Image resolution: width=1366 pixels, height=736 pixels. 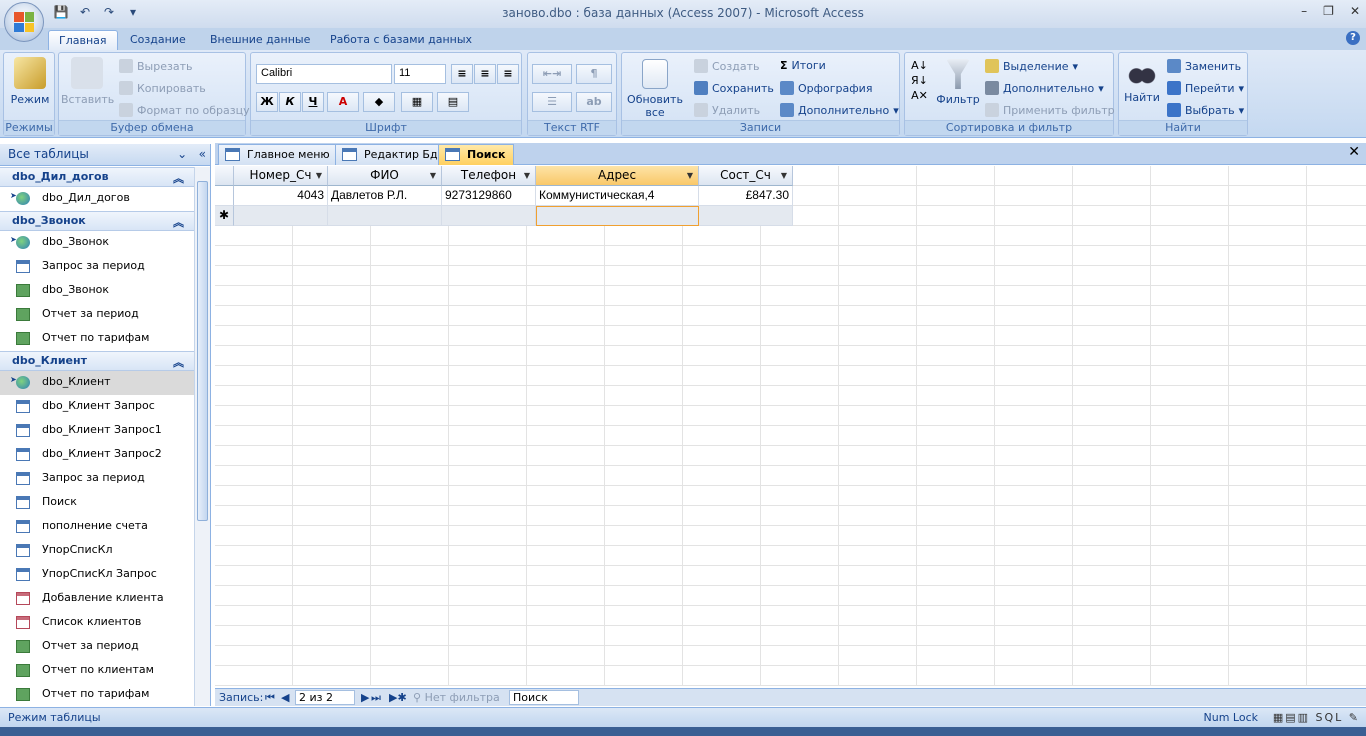 I want to click on new-row-cell, so click(x=489, y=216).